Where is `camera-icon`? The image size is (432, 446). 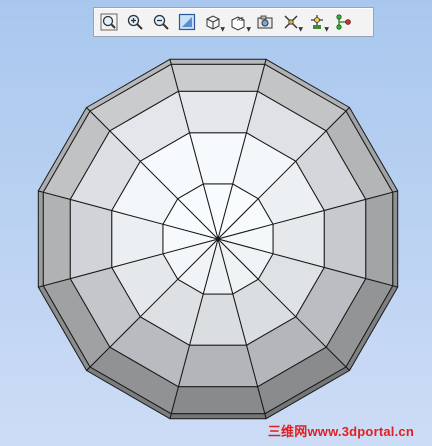 camera-icon is located at coordinates (265, 22).